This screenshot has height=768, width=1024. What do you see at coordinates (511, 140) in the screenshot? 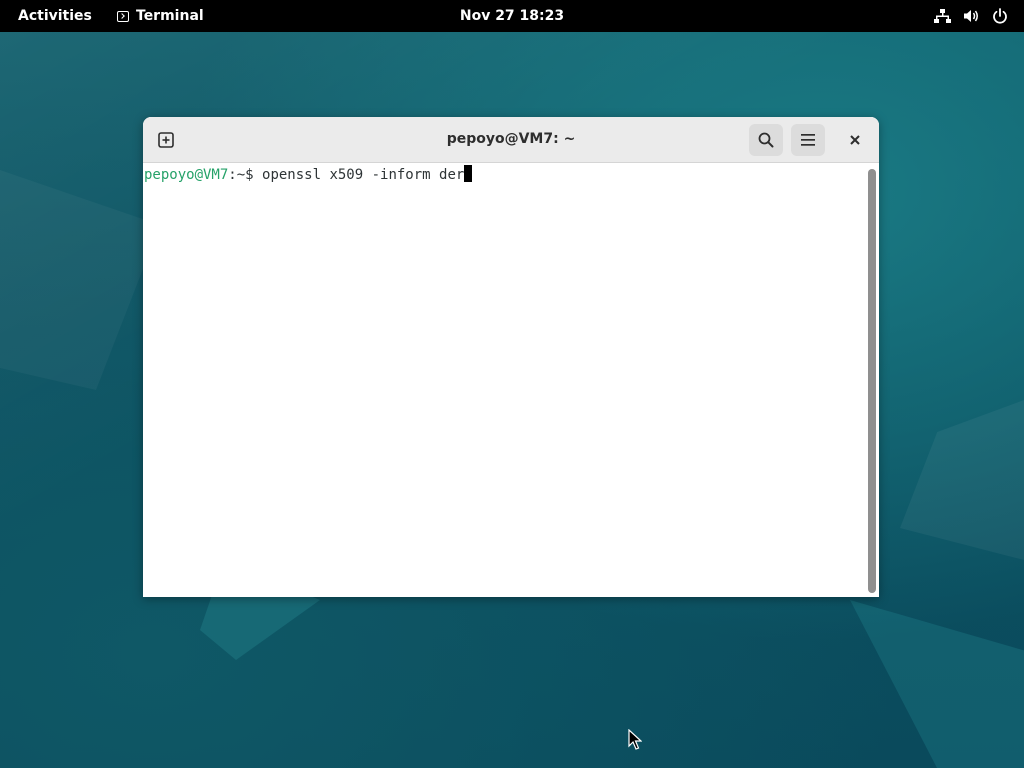
I see `window-headerbar: pepoyo@VM7: ~` at bounding box center [511, 140].